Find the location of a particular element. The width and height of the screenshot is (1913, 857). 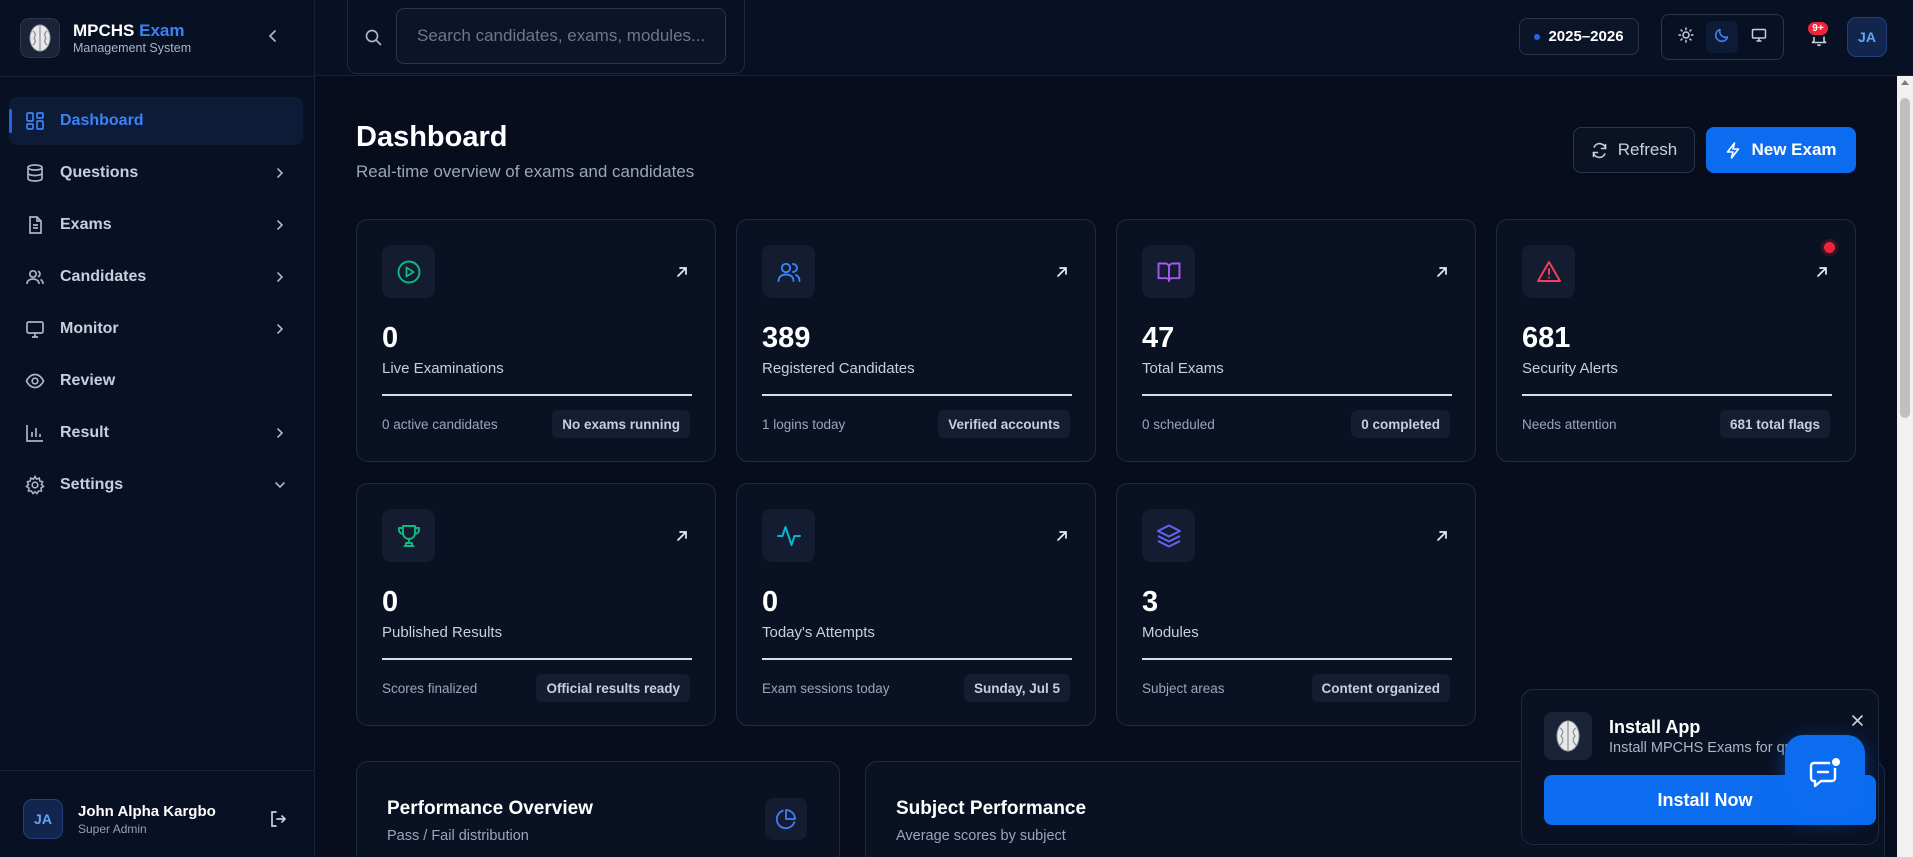

chevron-down-icon is located at coordinates (280, 485).